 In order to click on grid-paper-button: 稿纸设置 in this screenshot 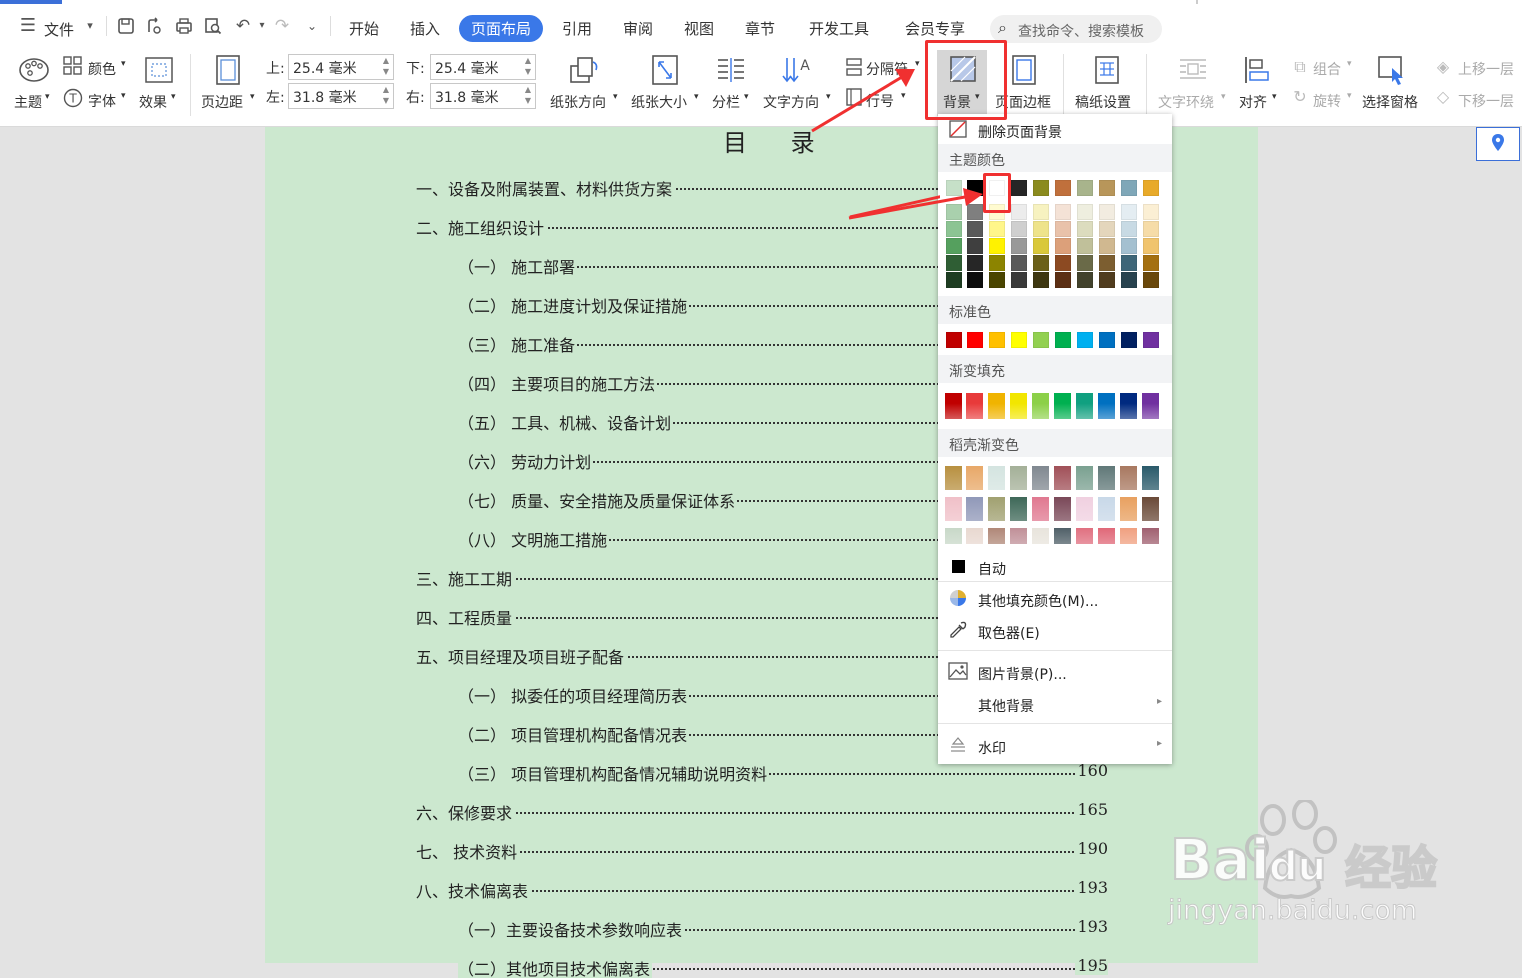, I will do `click(1103, 102)`.